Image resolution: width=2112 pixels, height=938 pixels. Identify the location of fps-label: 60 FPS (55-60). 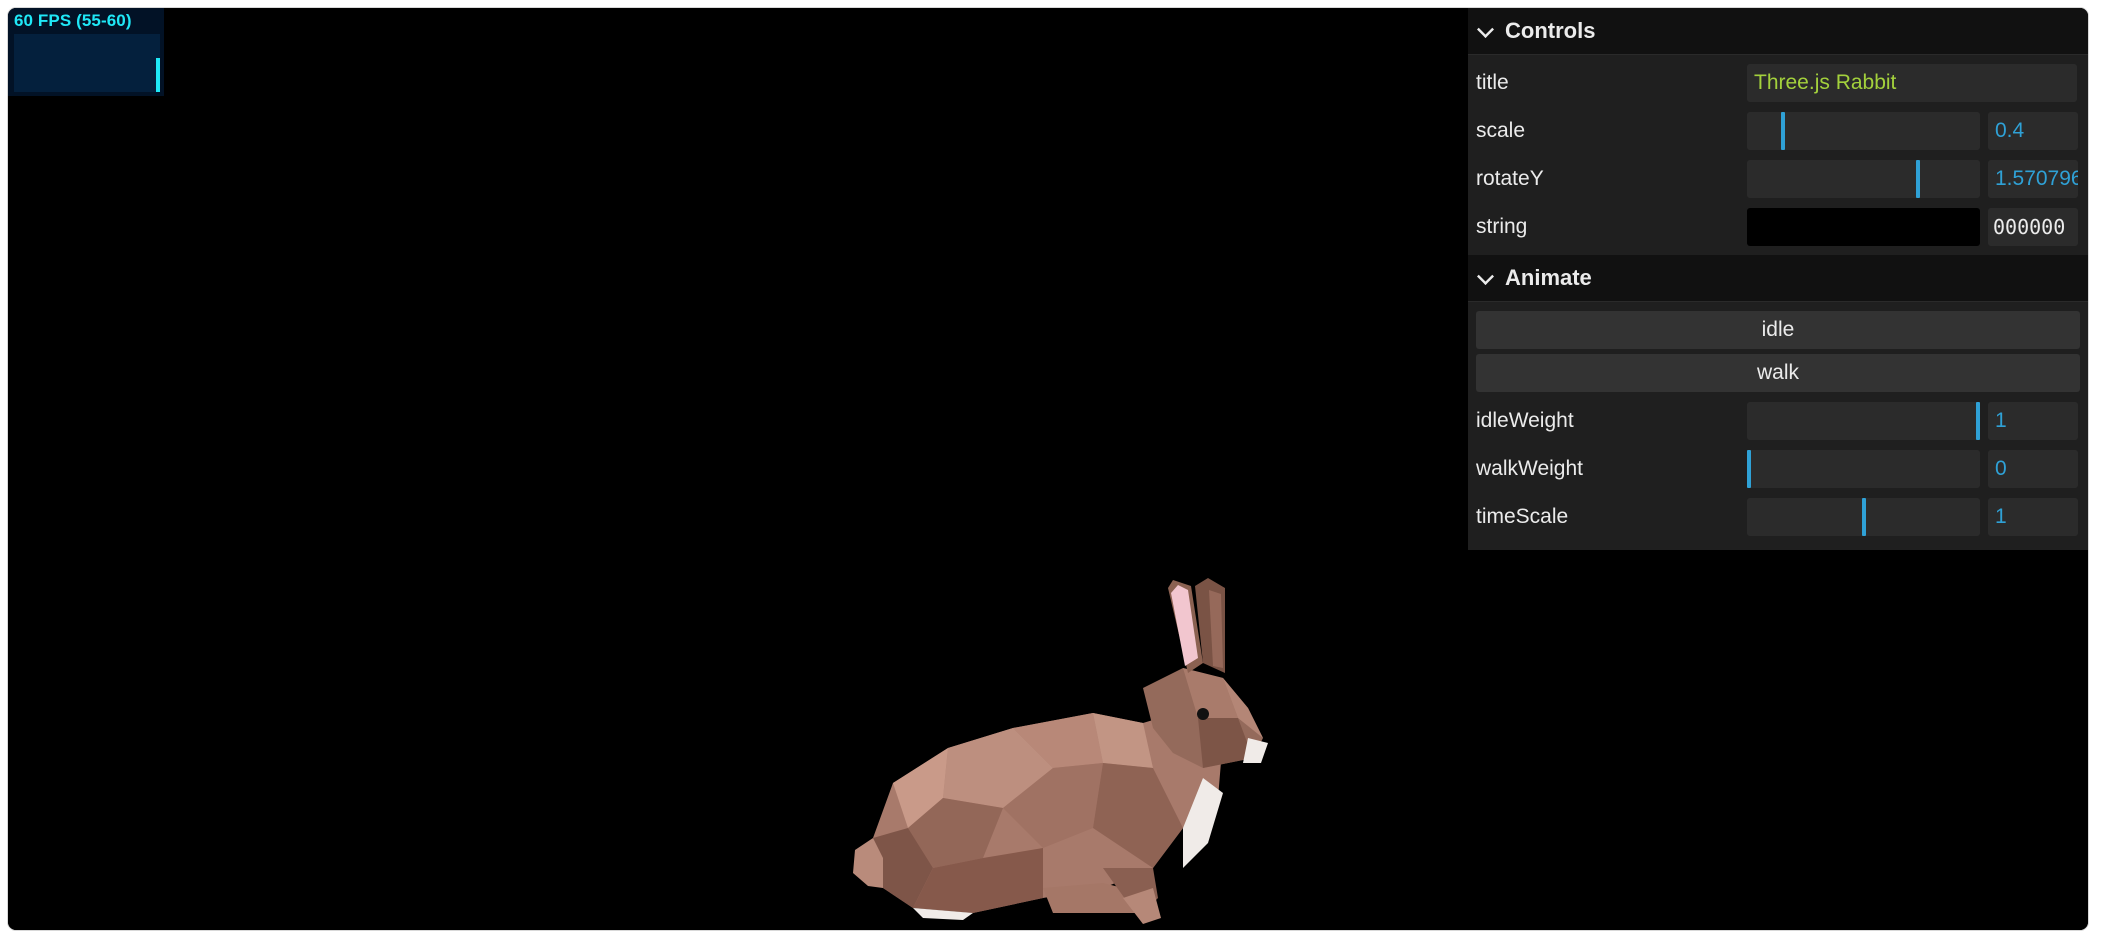
(73, 20).